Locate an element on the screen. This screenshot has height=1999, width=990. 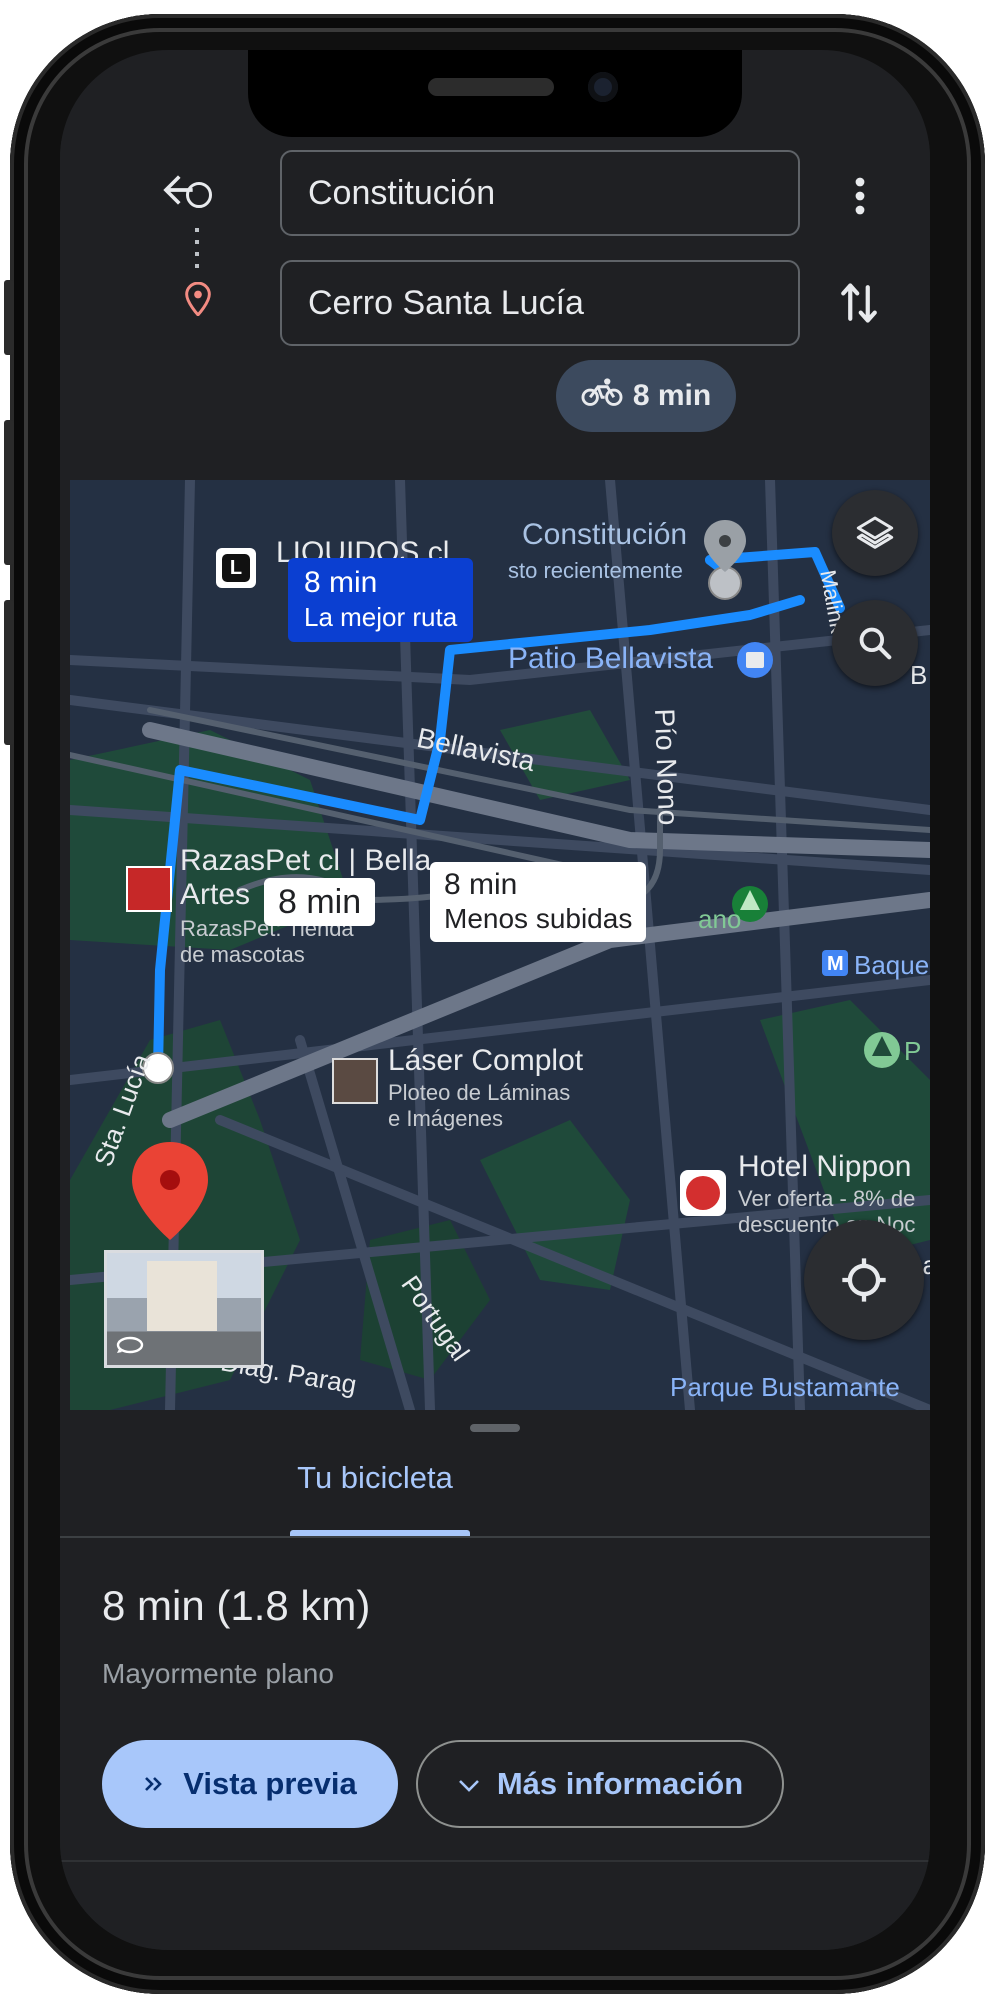
notch is located at coordinates (495, 93).